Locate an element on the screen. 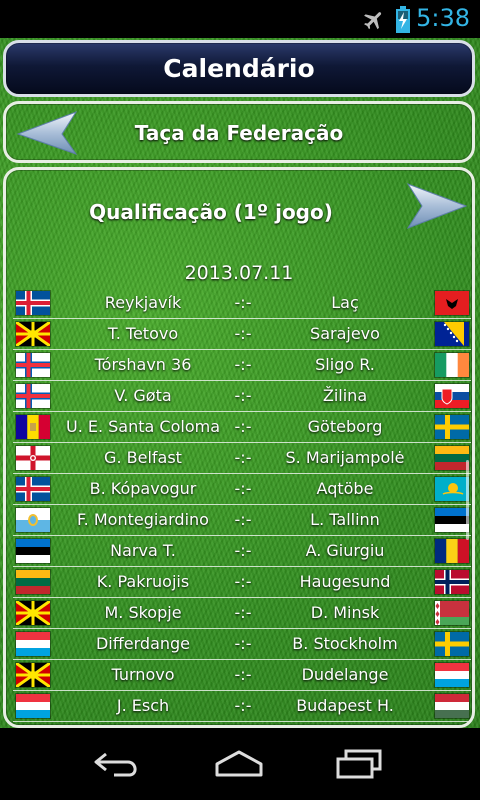 This screenshot has width=480, height=800. away-team: Dudelange is located at coordinates (345, 674).